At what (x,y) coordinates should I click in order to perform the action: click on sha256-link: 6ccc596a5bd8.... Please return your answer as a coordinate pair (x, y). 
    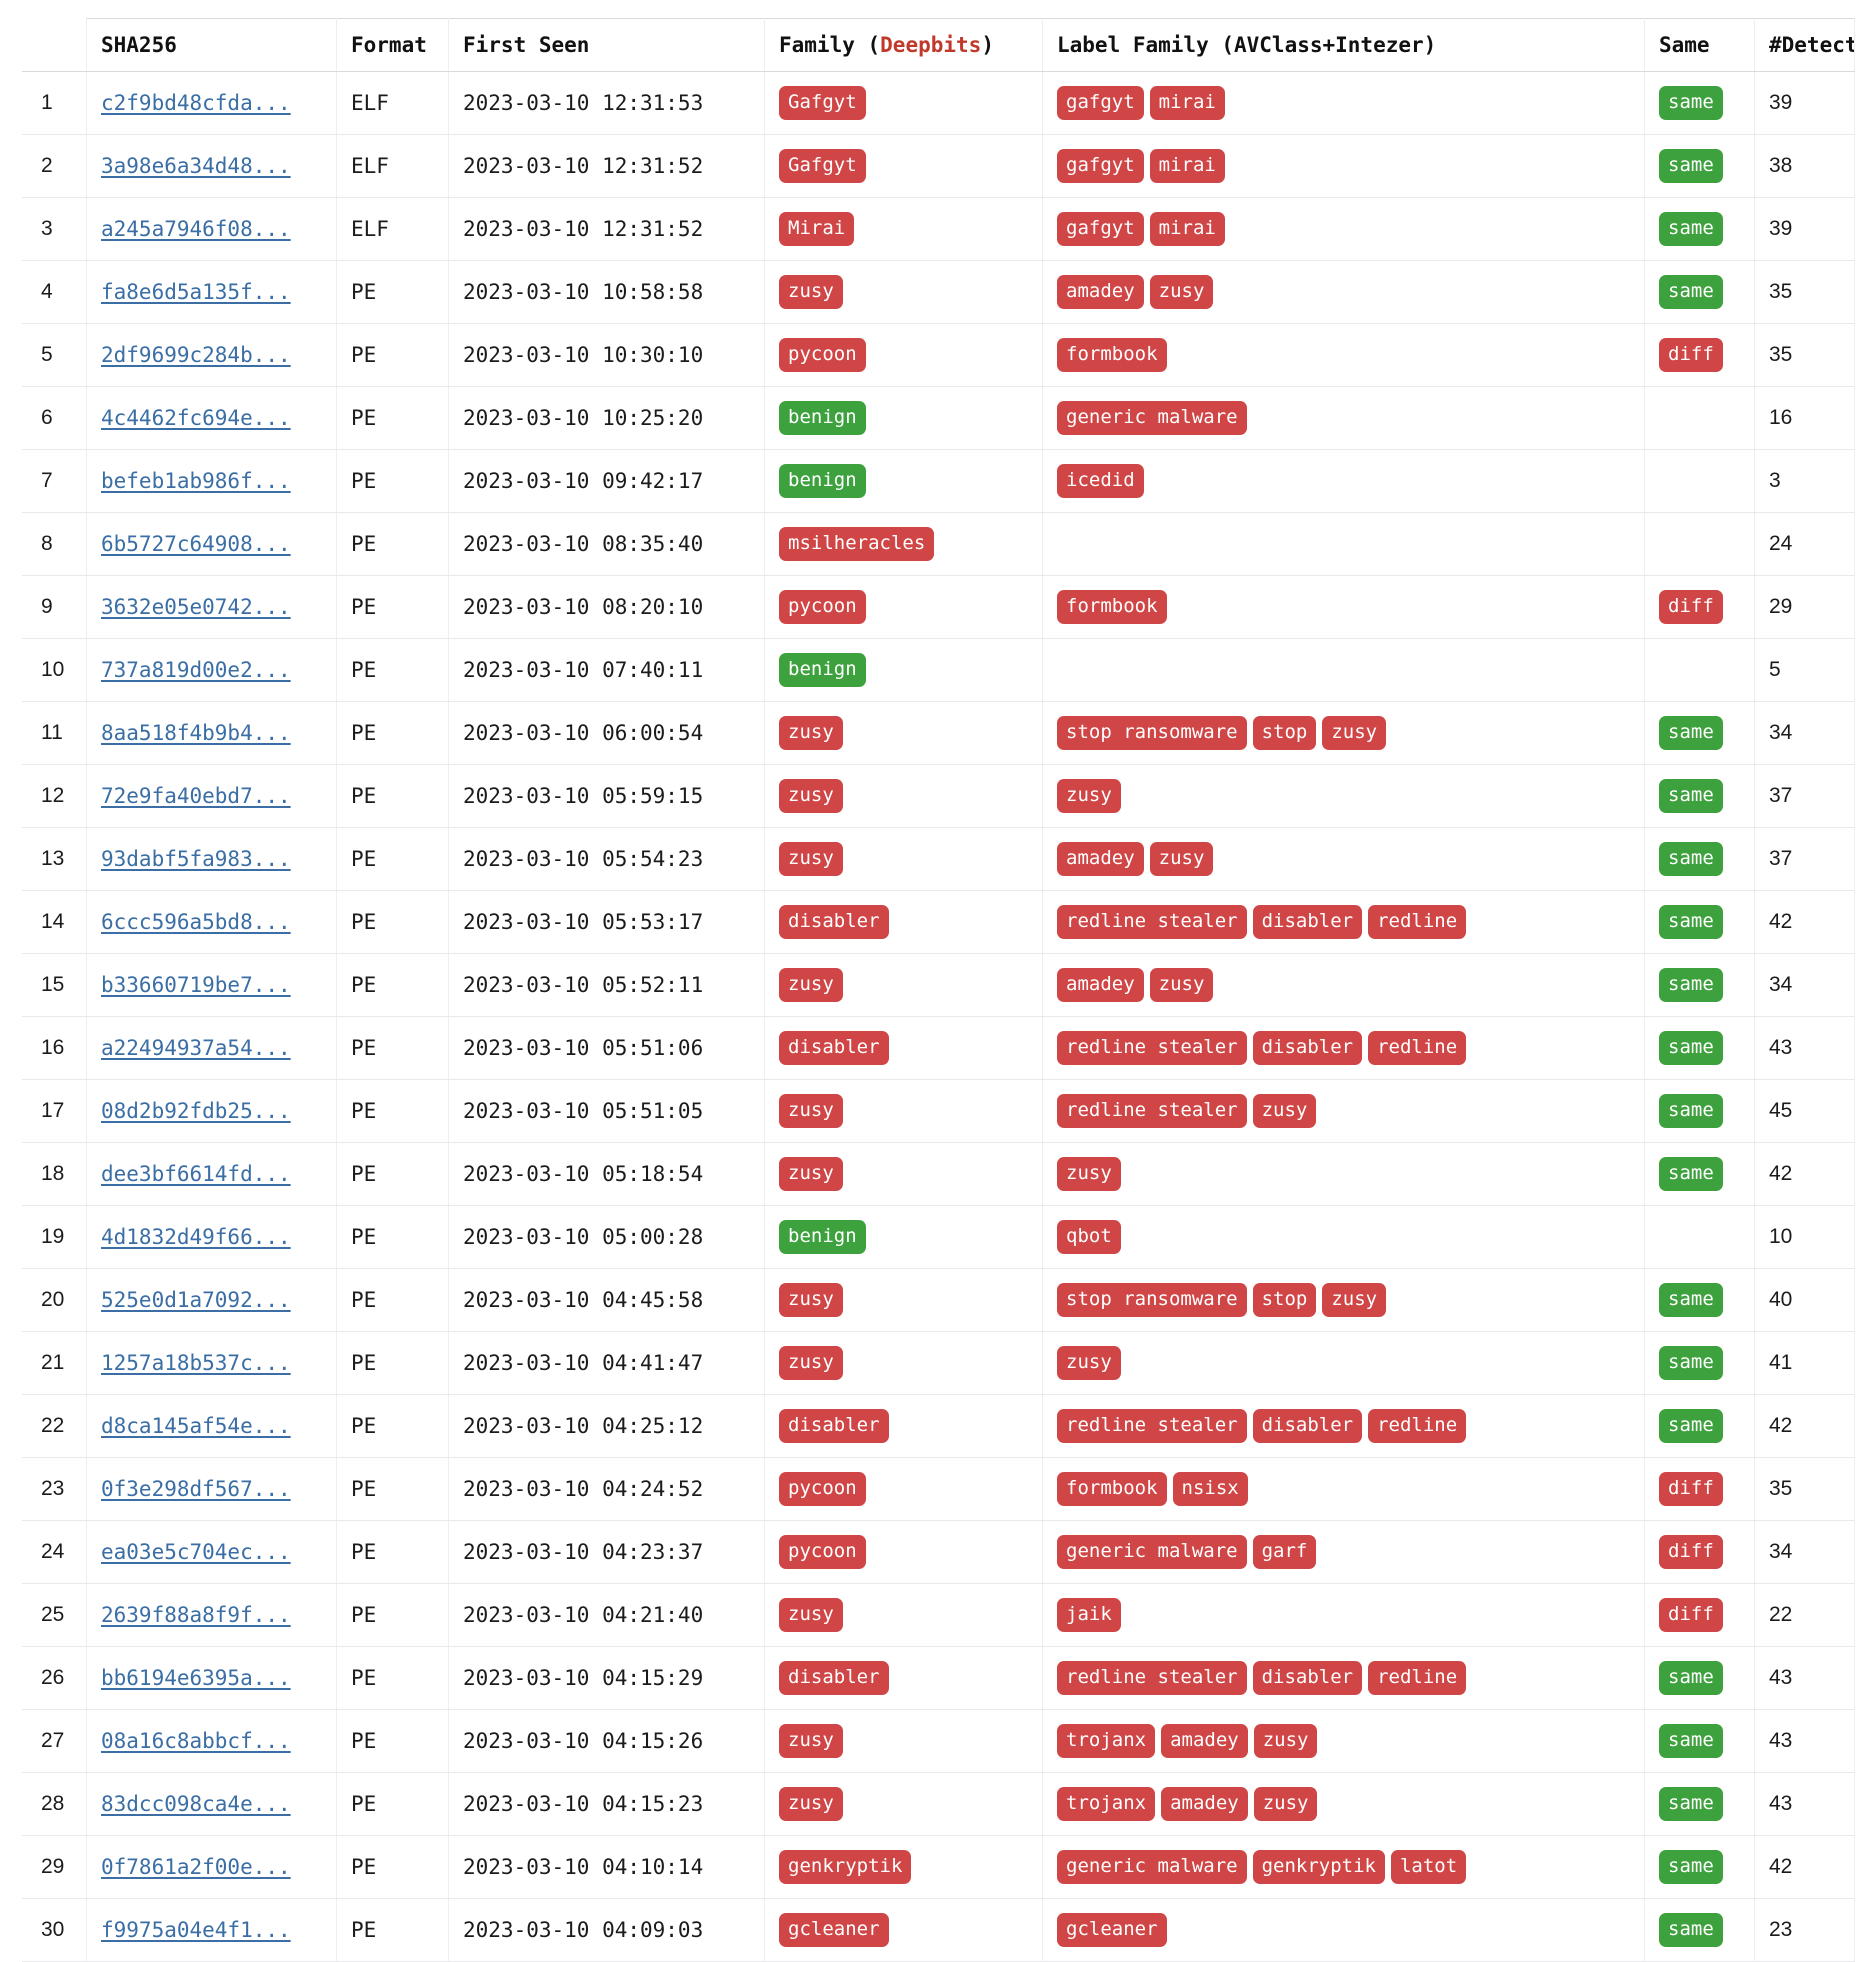
    Looking at the image, I should click on (196, 922).